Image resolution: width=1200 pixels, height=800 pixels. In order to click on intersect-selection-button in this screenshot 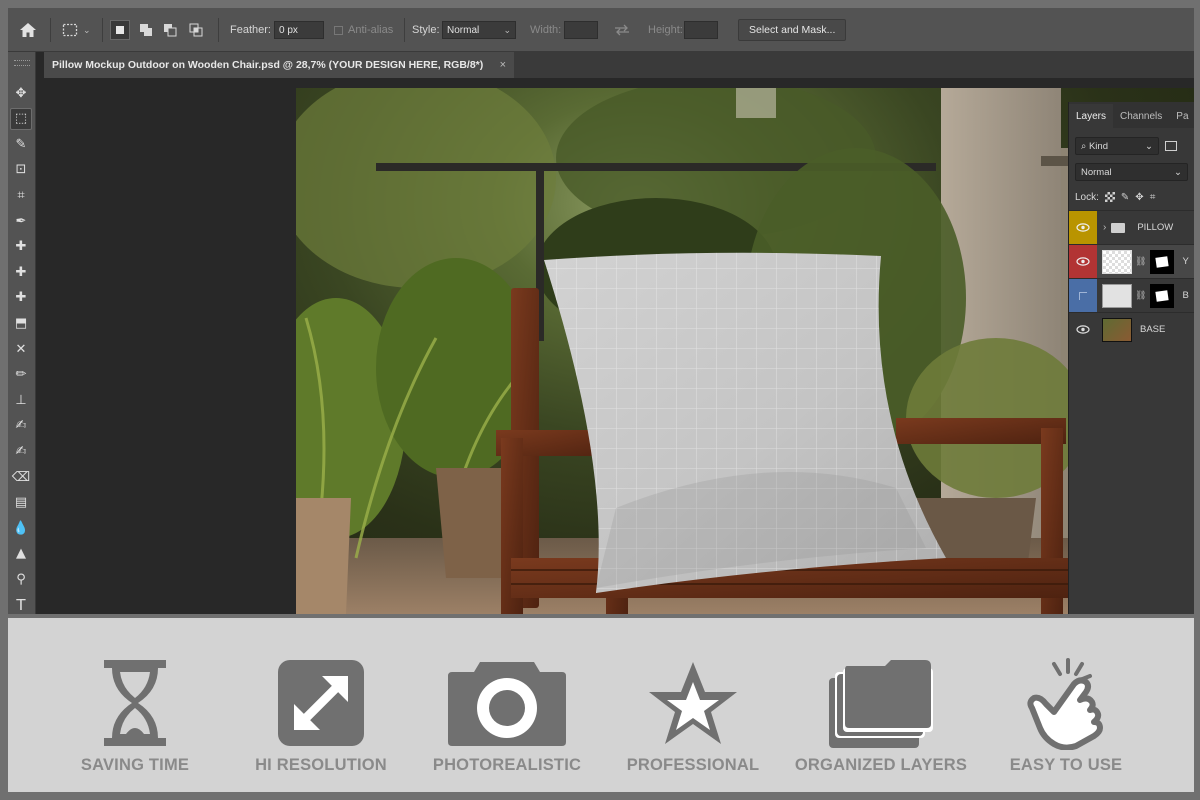, I will do `click(196, 30)`.